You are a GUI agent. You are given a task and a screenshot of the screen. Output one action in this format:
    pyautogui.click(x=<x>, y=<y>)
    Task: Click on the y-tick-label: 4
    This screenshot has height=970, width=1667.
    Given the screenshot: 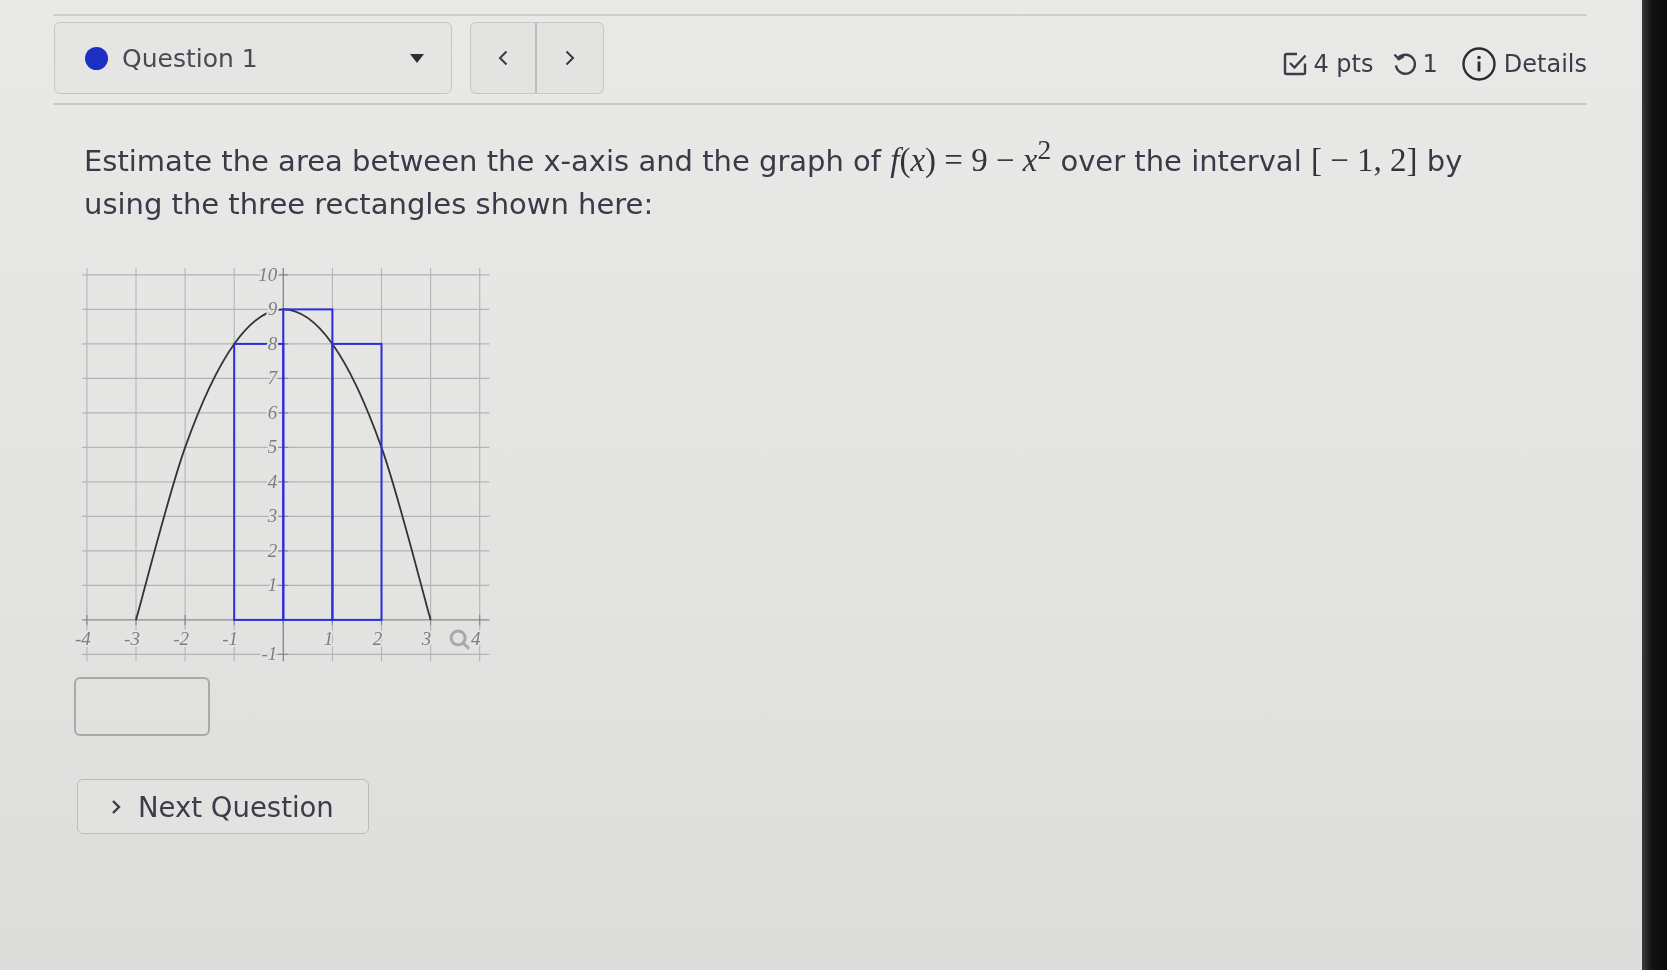 What is the action you would take?
    pyautogui.click(x=272, y=481)
    